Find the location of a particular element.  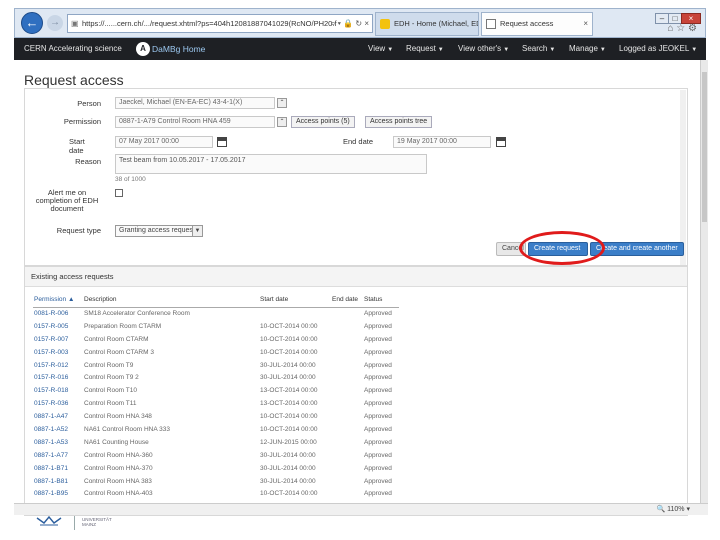

permission-cell: 0157-R-016 is located at coordinates (58, 377).